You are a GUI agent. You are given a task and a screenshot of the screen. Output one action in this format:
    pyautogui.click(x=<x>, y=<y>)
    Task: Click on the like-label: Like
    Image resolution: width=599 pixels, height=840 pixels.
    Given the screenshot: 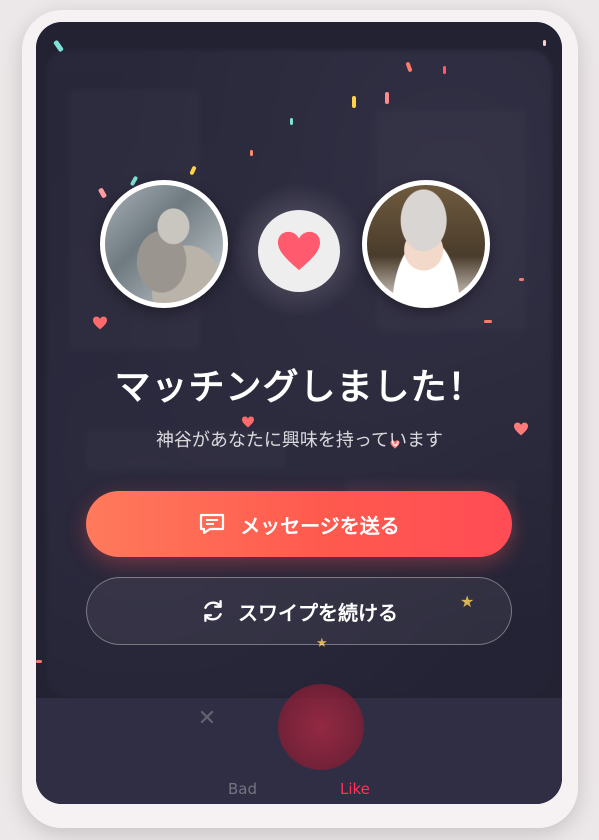 What is the action you would take?
    pyautogui.click(x=355, y=789)
    